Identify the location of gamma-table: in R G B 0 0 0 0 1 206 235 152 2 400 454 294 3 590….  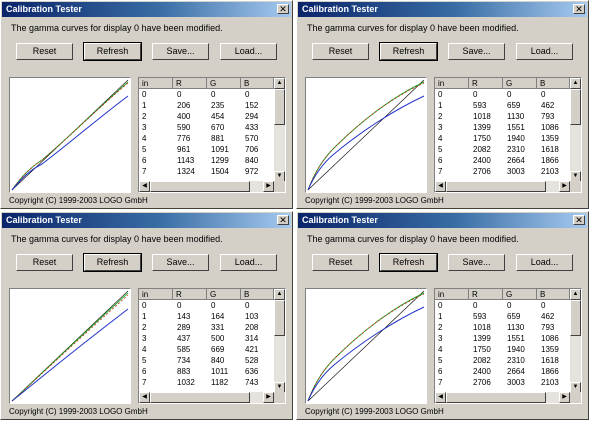
(212, 135).